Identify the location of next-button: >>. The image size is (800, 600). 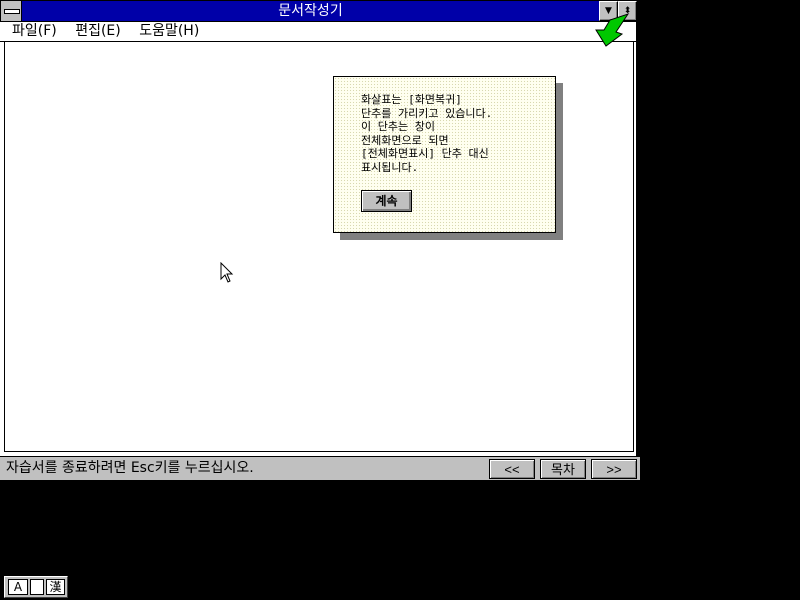
(614, 469).